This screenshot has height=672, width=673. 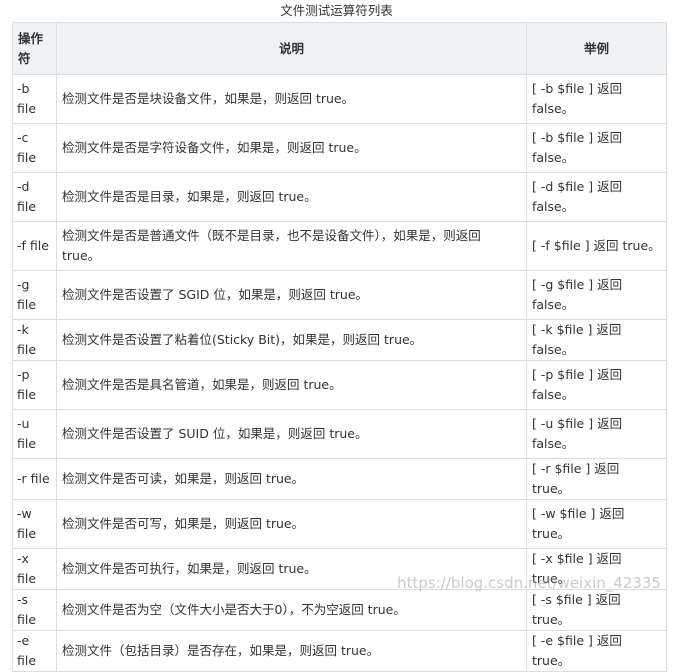 I want to click on description-cell: 检测文件是否为空（文件大小是否大于0），不为空返回 true。, so click(x=291, y=610).